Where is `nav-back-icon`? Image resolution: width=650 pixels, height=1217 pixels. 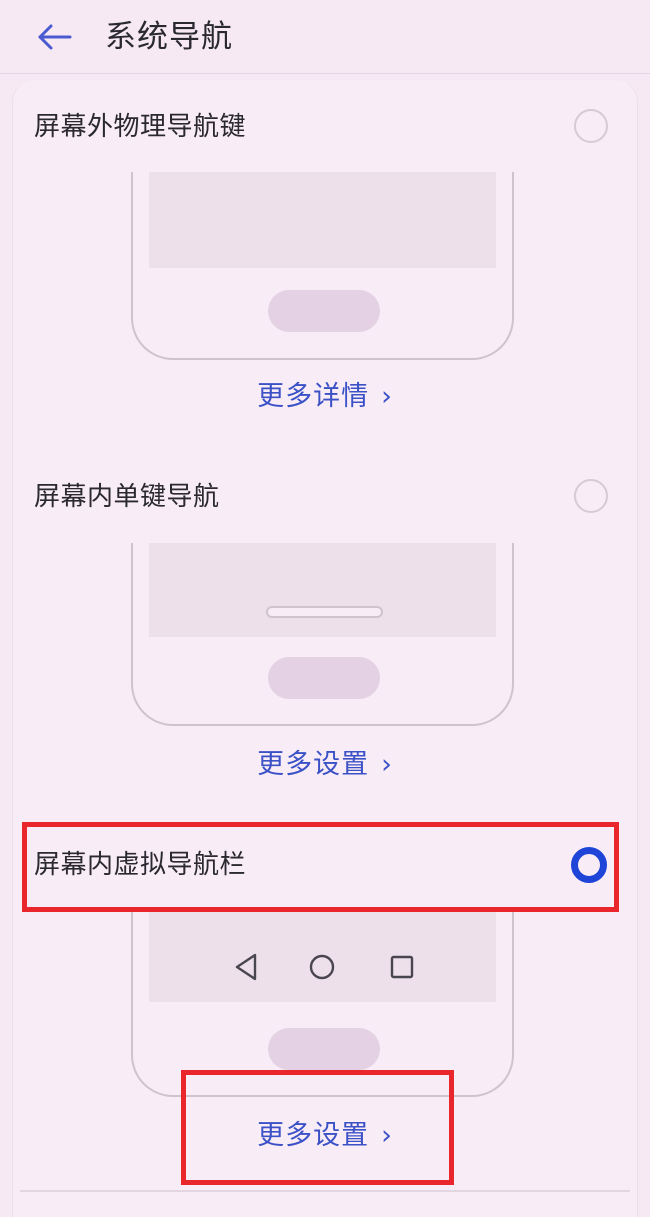
nav-back-icon is located at coordinates (246, 967).